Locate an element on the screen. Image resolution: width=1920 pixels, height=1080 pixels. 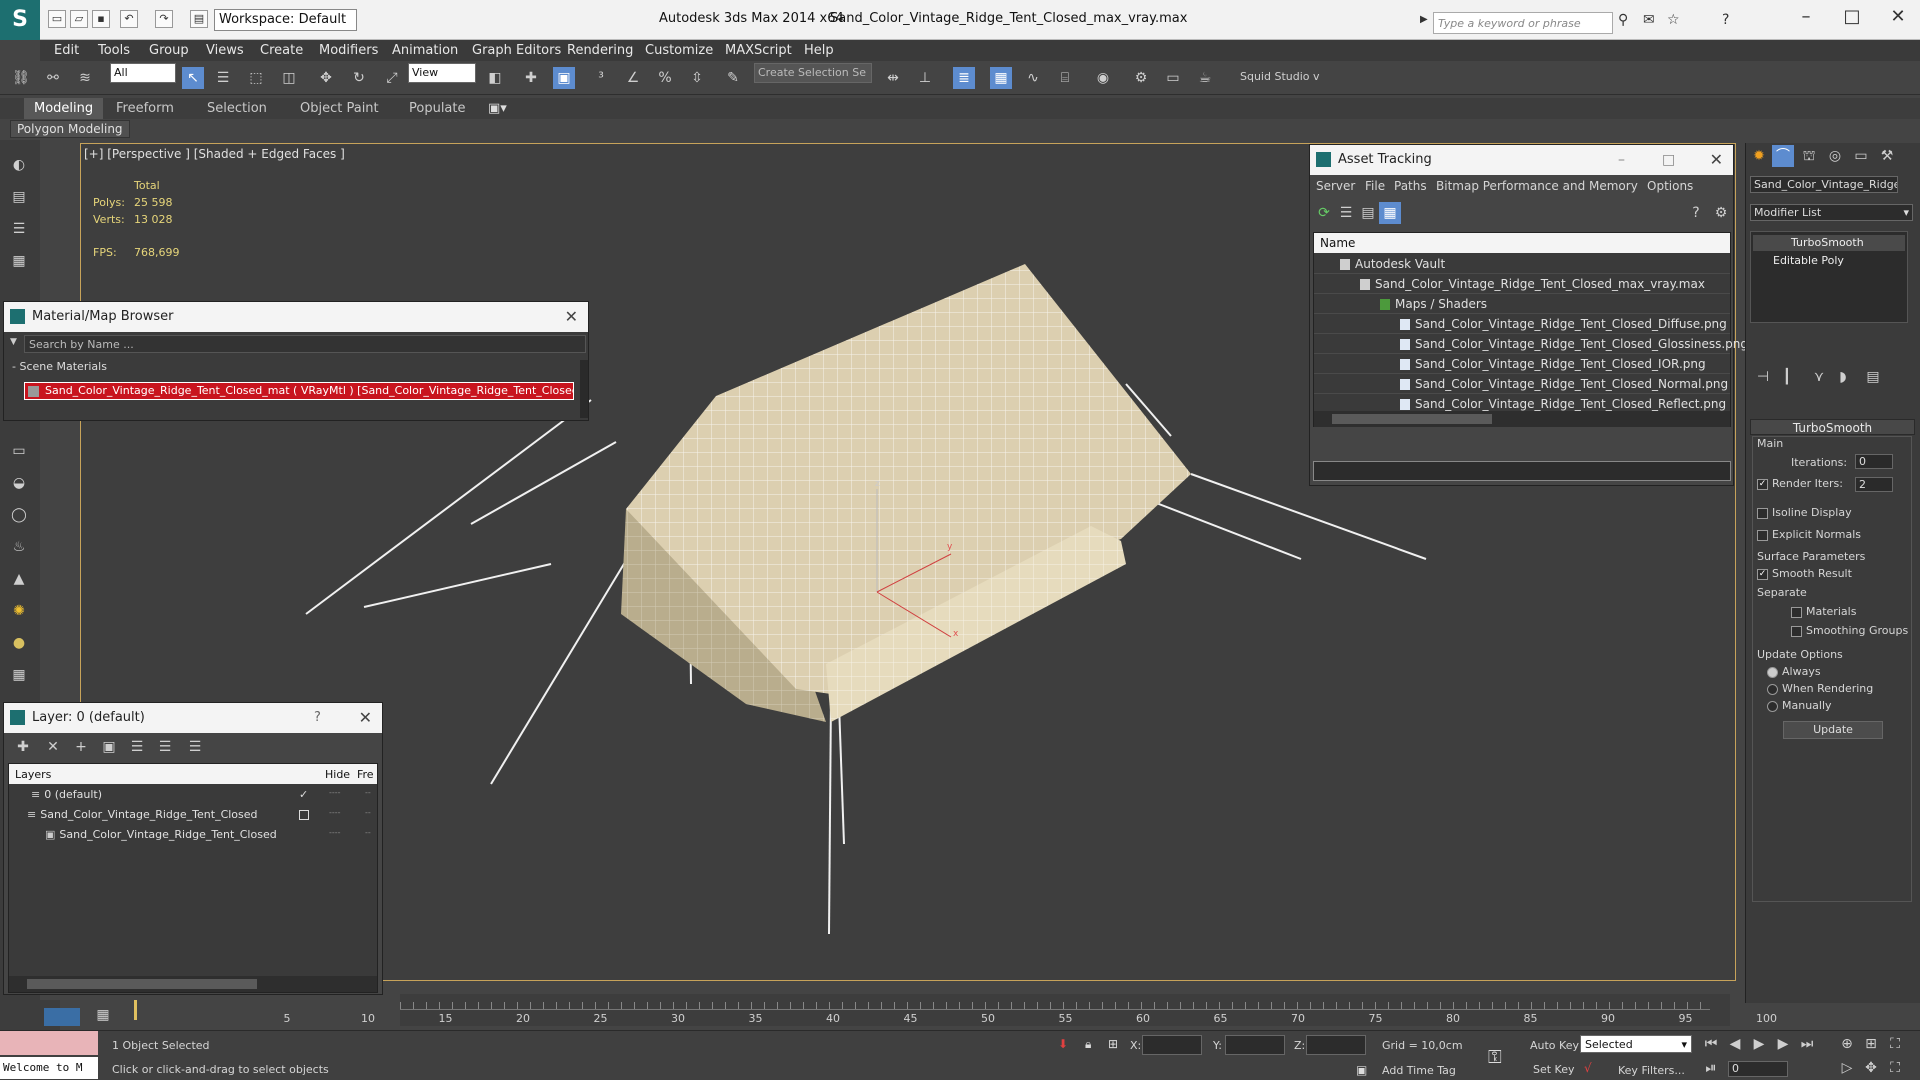
asset-hscrollbar is located at coordinates (1522, 419).